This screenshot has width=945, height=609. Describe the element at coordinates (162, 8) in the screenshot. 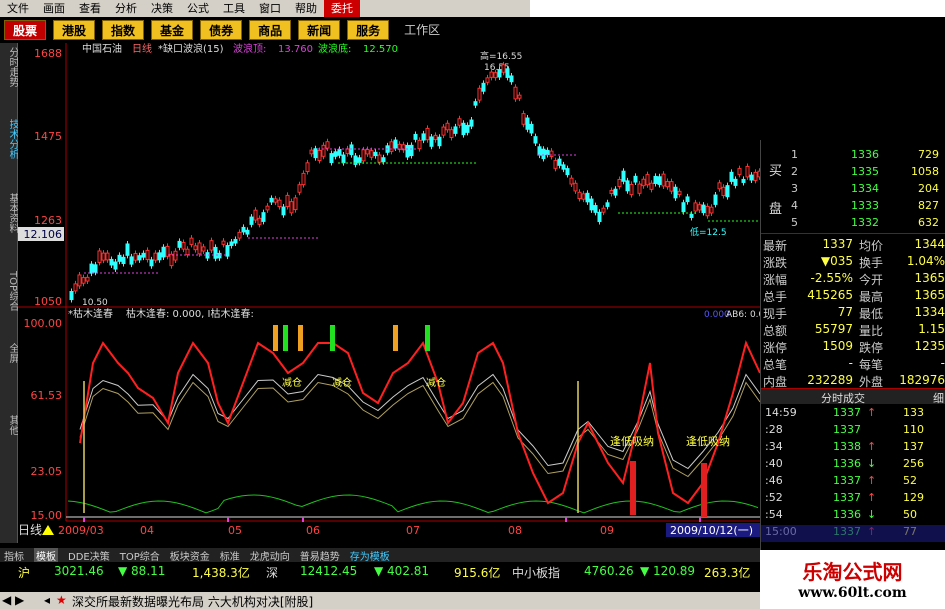

I see `menu-decision: 决策` at that location.